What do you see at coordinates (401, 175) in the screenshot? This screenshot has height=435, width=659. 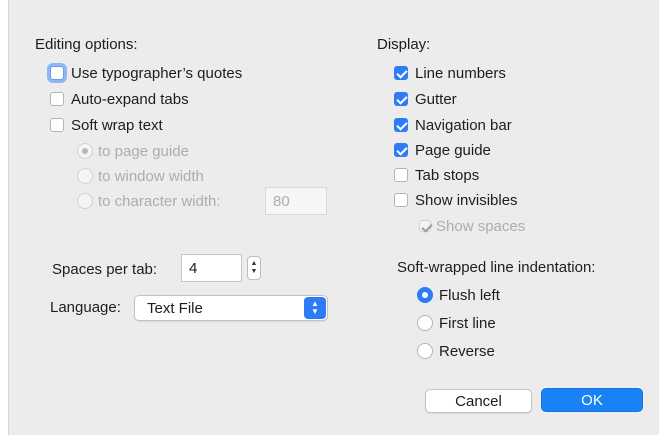 I see `tab-stops-checkbox` at bounding box center [401, 175].